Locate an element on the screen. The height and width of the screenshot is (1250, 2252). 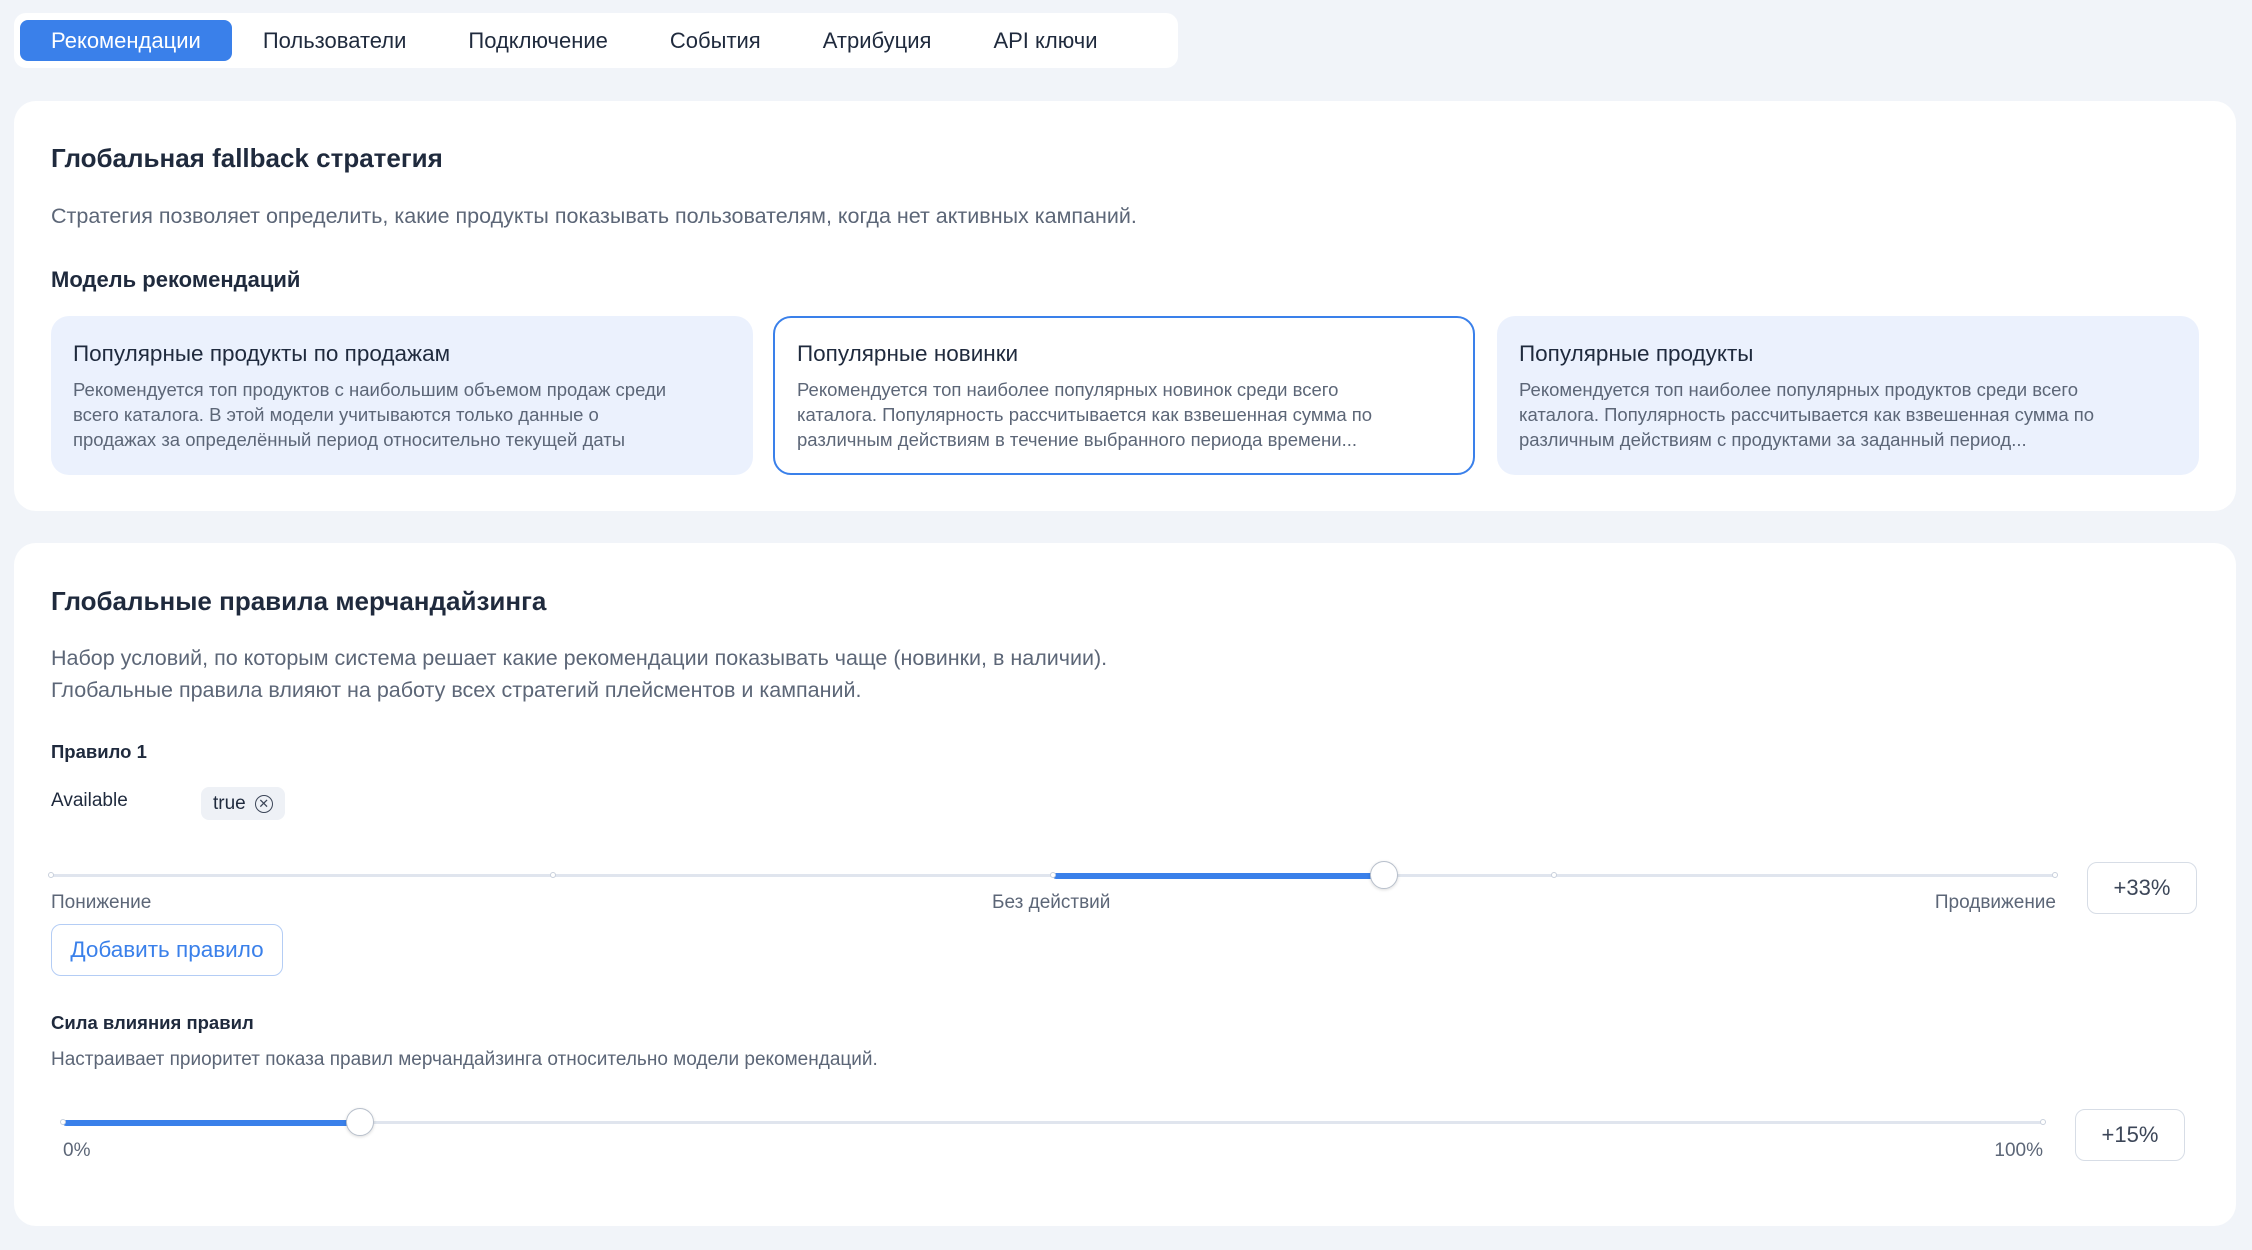
rule-slider-min-label: Понижение is located at coordinates (101, 902).